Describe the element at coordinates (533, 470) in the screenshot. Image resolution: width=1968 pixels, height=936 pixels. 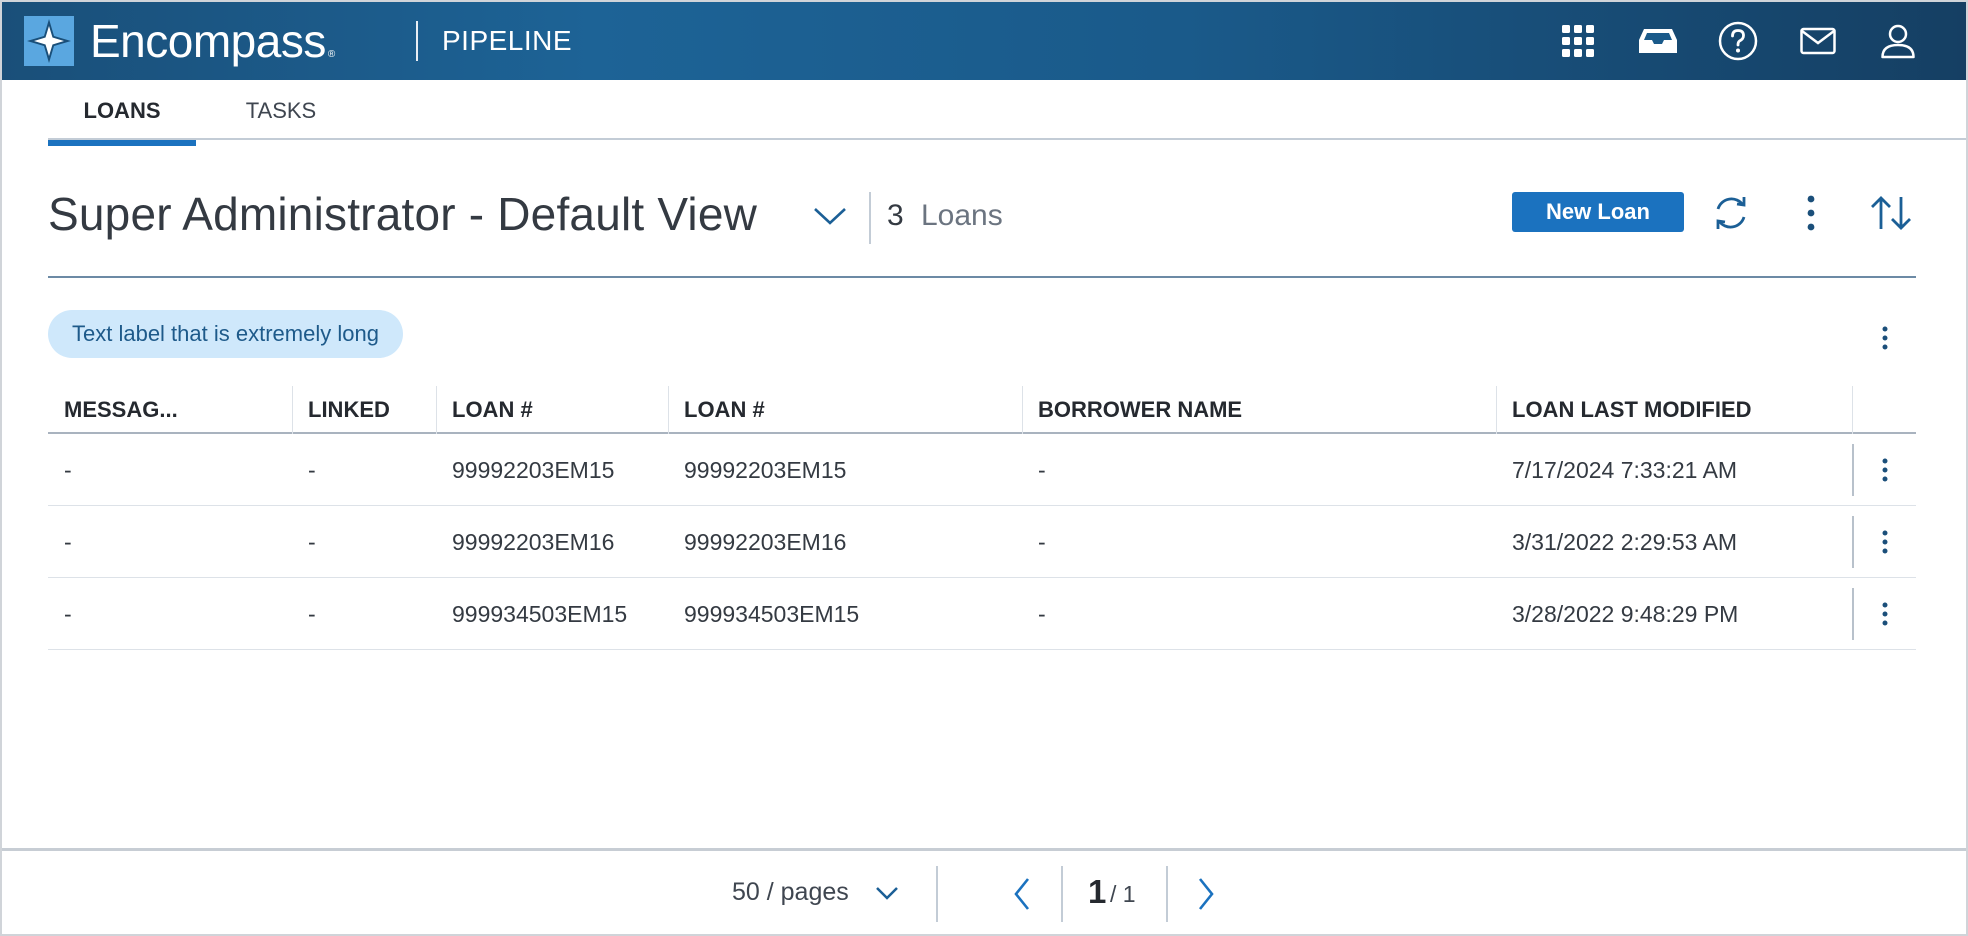
I see `cell-loan-number: 99992203EM15` at that location.